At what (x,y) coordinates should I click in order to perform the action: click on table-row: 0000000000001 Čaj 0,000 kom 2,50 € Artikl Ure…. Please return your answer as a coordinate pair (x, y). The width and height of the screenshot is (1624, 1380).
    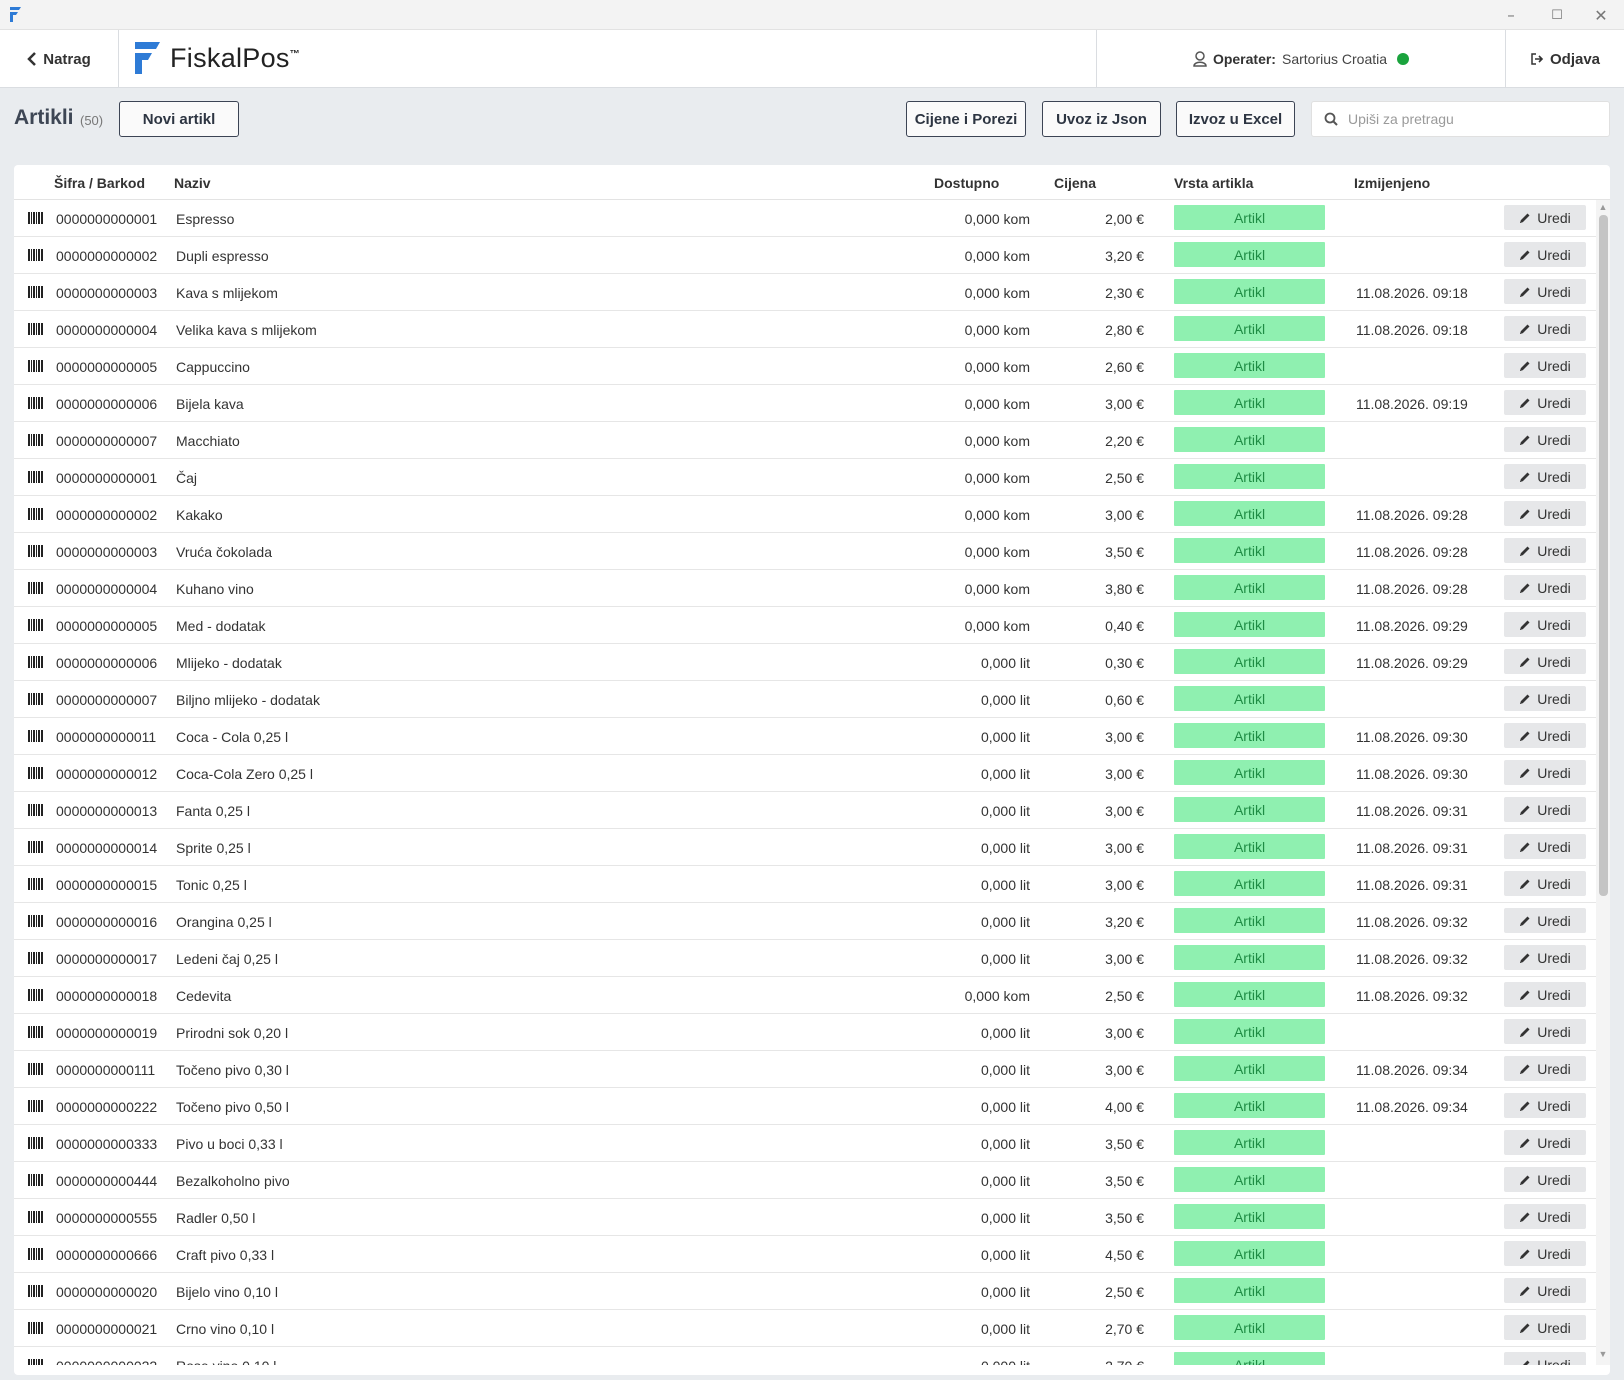
    Looking at the image, I should click on (805, 477).